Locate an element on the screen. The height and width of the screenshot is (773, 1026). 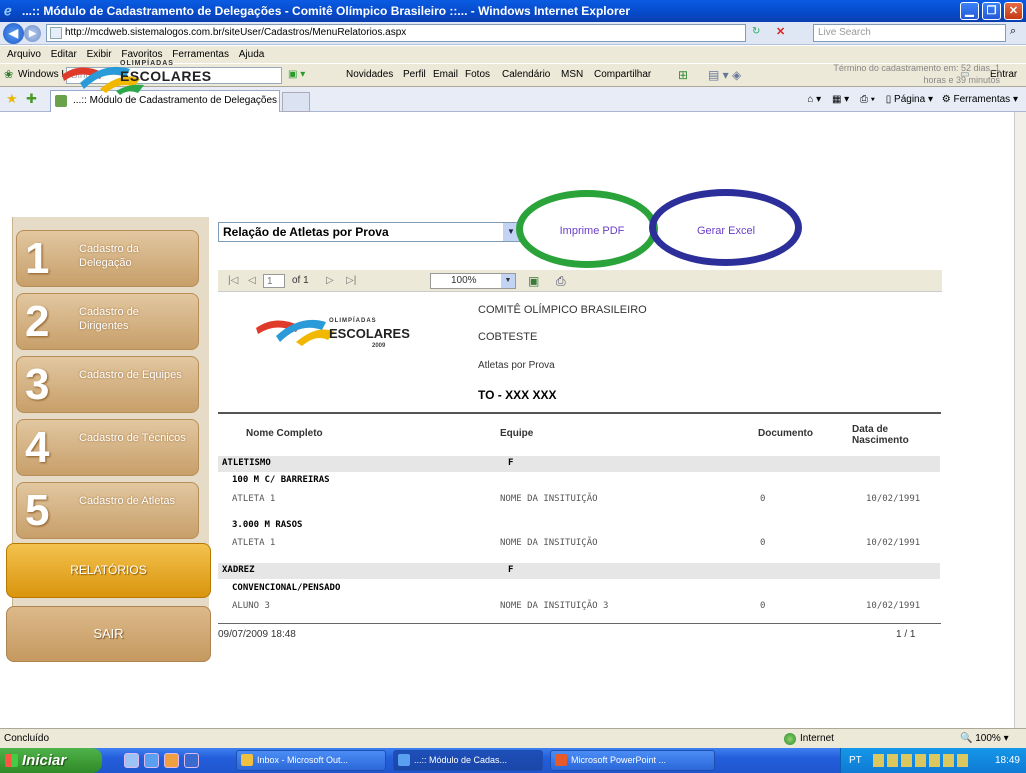
start-button: Iniciar is located at coordinates (51, 760).